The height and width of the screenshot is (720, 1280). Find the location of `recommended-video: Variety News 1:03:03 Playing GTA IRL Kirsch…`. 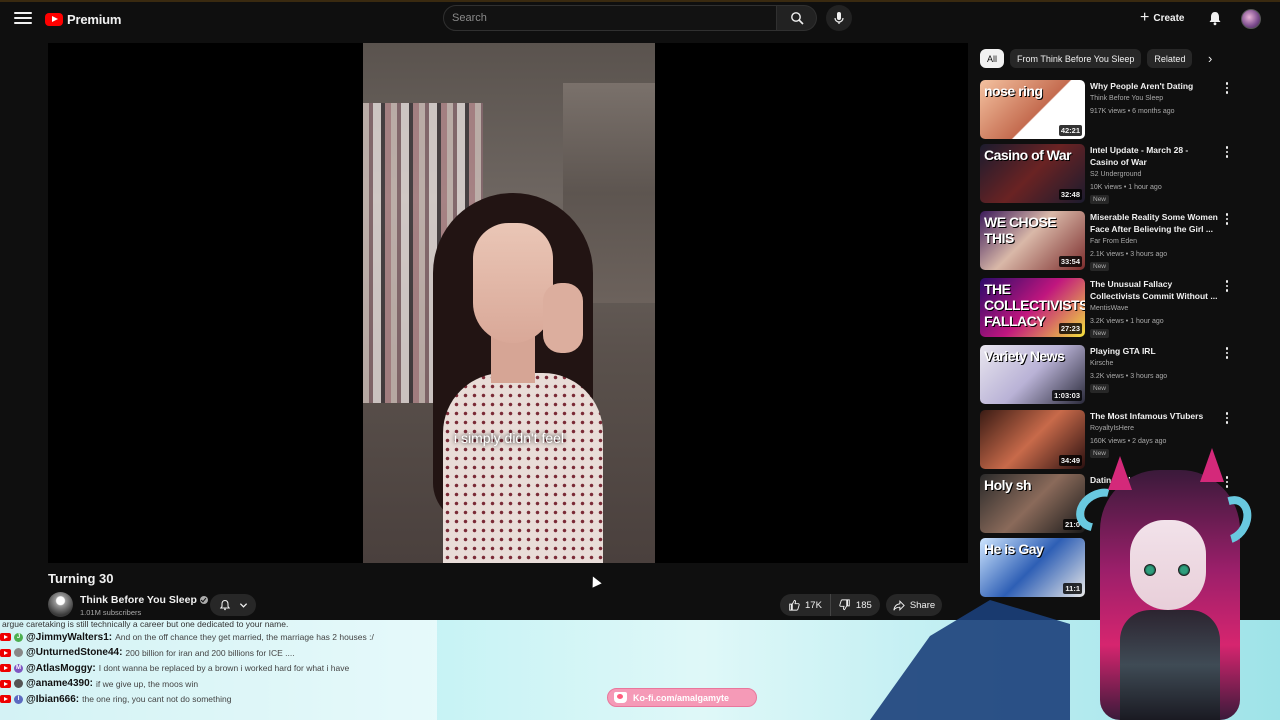

recommended-video: Variety News 1:03:03 Playing GTA IRL Kirsch… is located at coordinates (1105, 376).